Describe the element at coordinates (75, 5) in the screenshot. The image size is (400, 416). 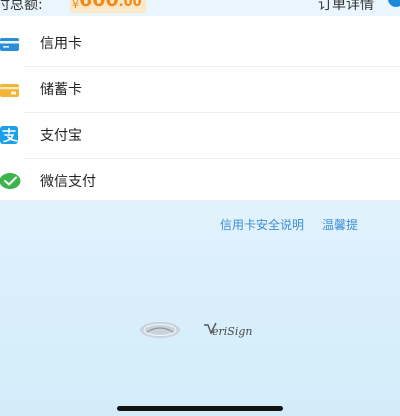
I see `currency-symbol: ¥` at that location.